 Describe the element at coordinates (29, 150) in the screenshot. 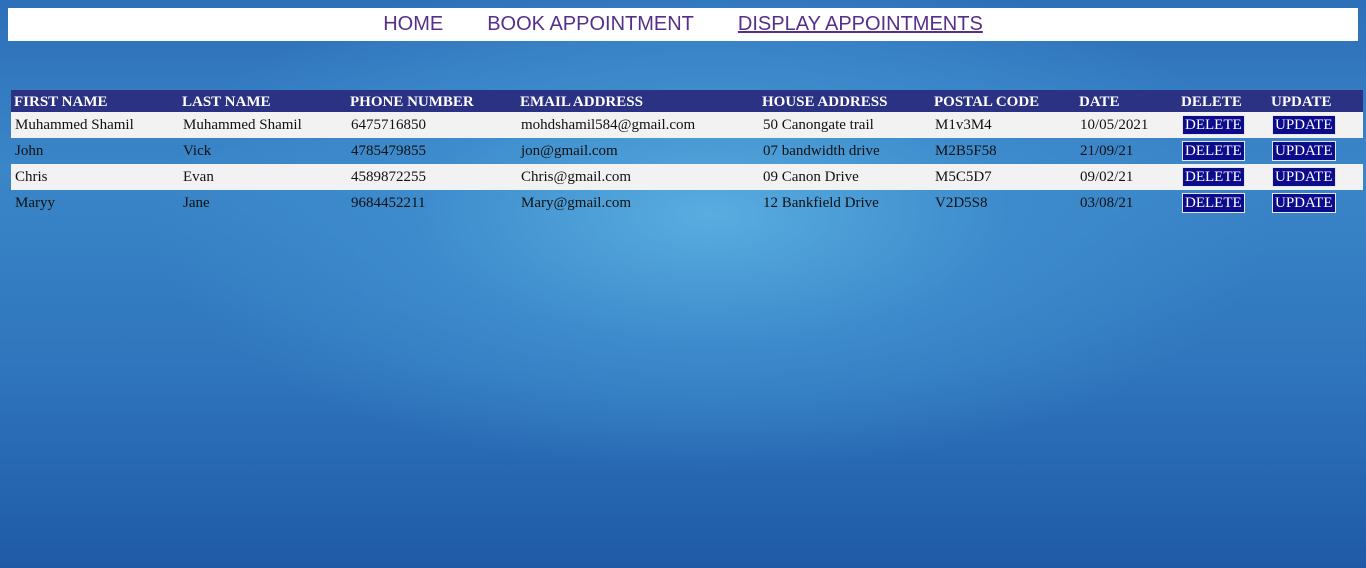

I see `cell-first-name: John` at that location.